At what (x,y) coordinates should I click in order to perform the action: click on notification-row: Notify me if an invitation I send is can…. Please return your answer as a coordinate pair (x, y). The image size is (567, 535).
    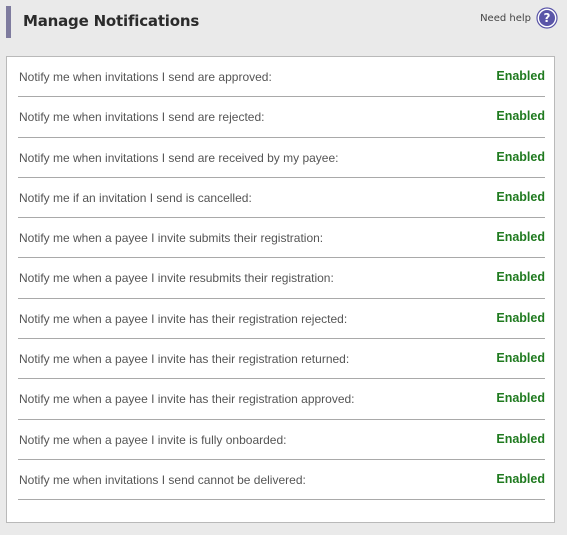
    Looking at the image, I should click on (281, 198).